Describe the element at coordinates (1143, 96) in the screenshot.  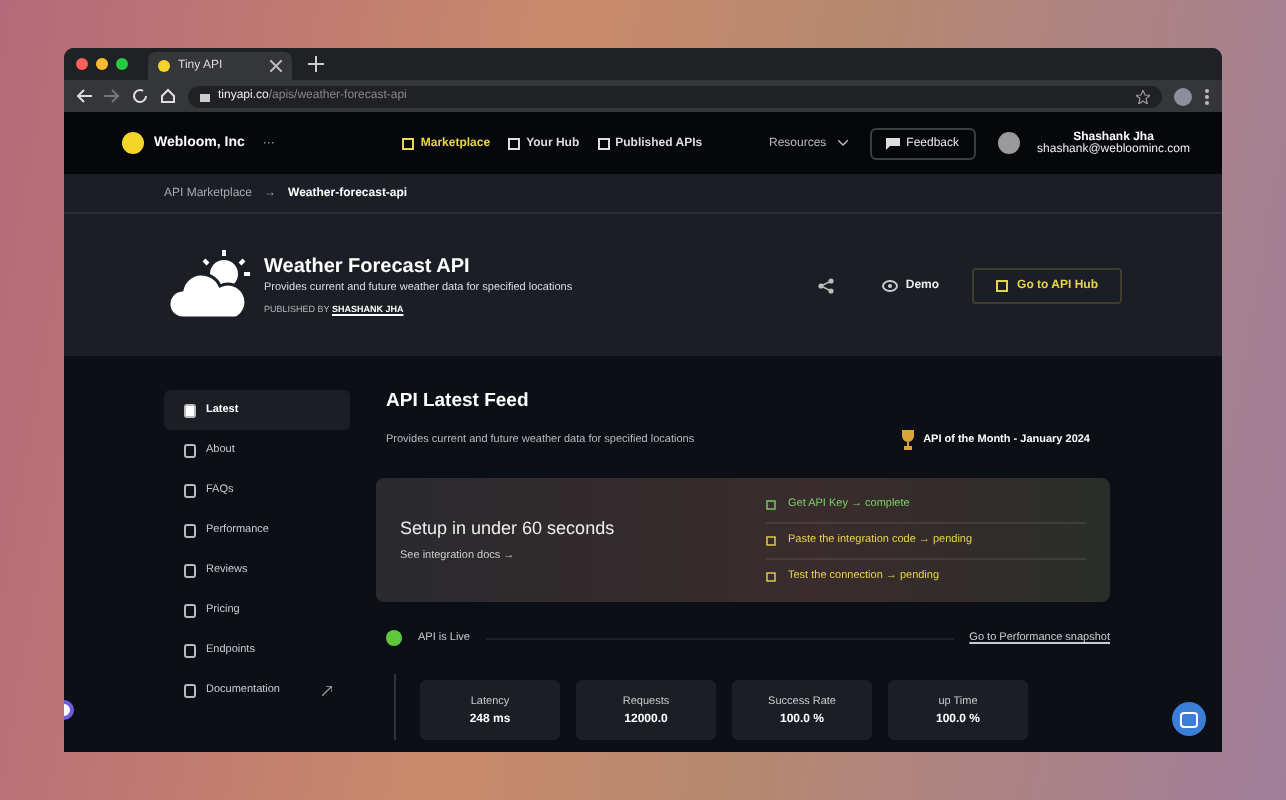
I see `star-icon` at that location.